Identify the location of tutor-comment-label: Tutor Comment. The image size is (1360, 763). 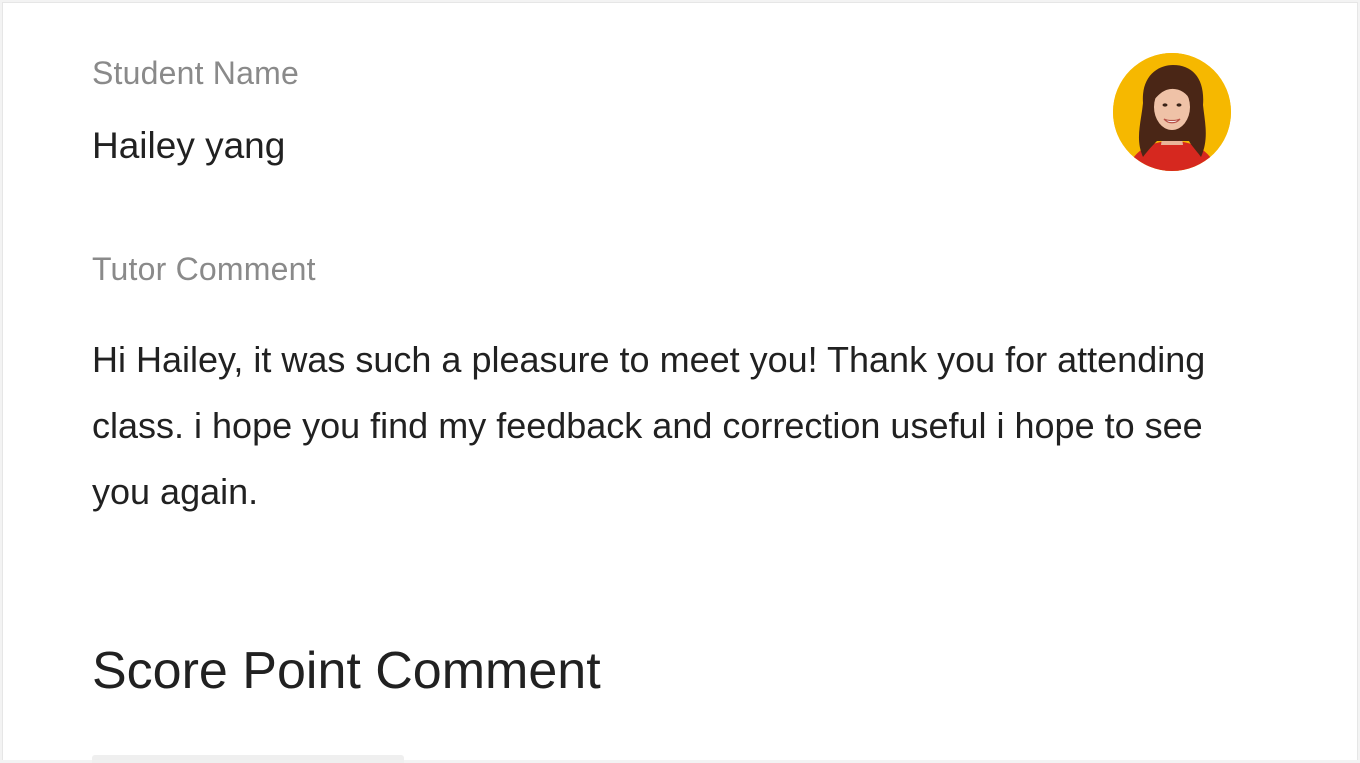
(204, 269).